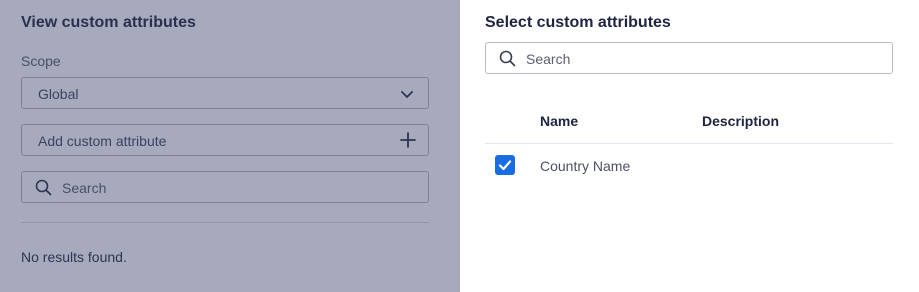 Image resolution: width=919 pixels, height=292 pixels. I want to click on row-checkbox, so click(505, 165).